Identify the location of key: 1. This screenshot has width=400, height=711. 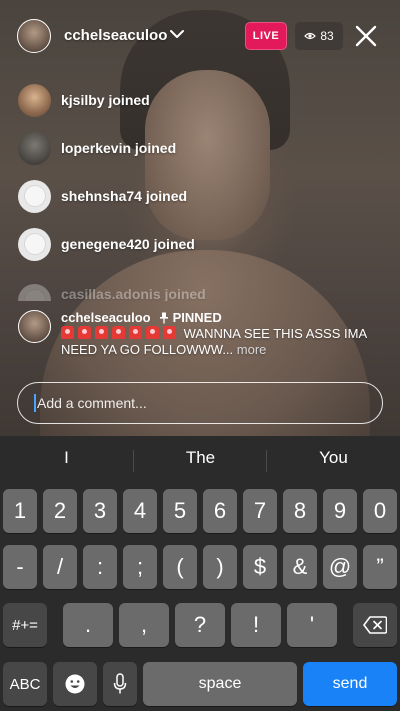
(20, 511).